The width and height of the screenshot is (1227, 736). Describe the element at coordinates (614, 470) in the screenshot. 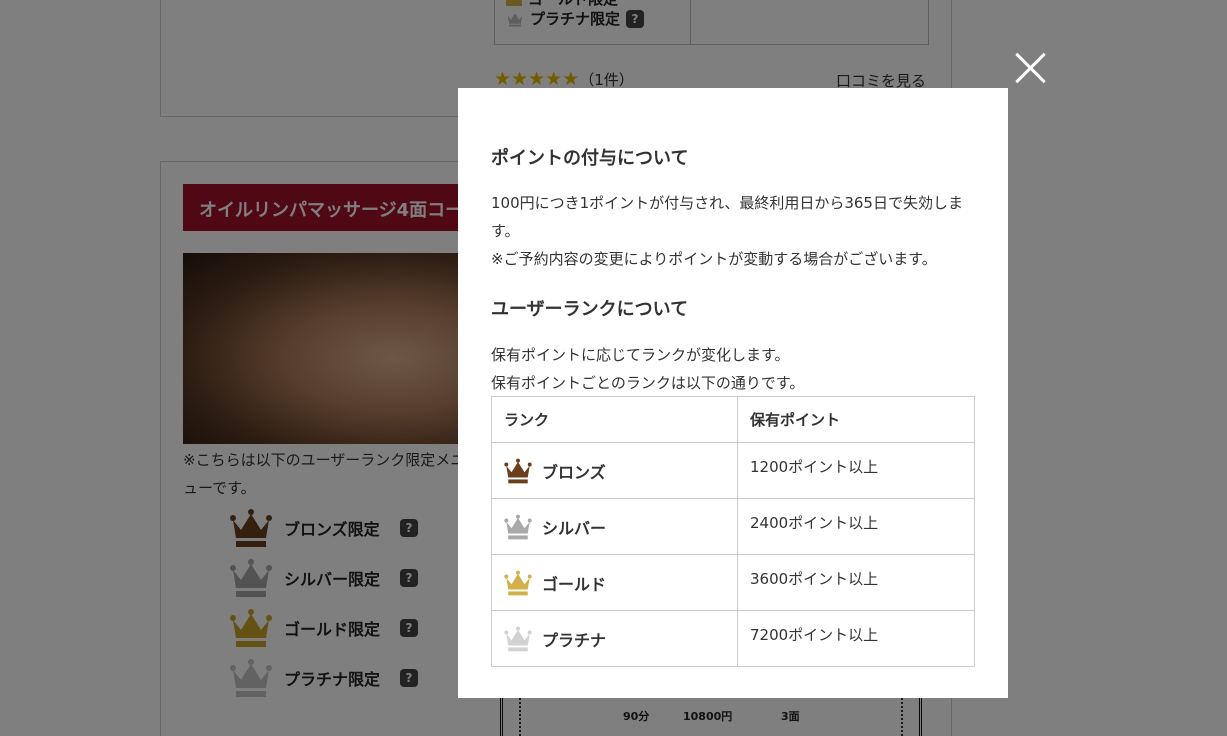

I see `rank-cell: ブロンズ` at that location.